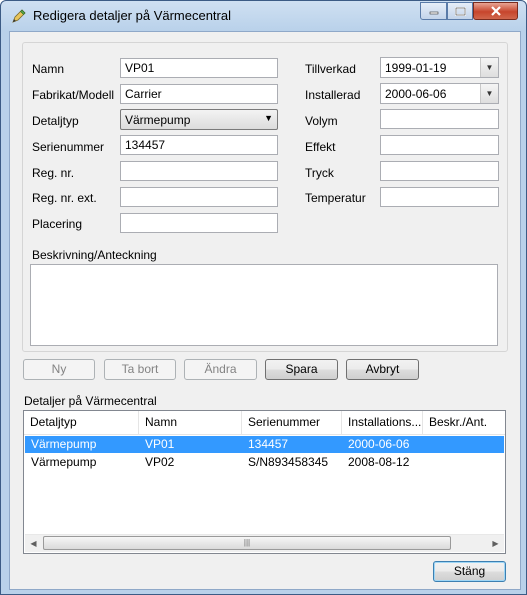 The width and height of the screenshot is (527, 595). What do you see at coordinates (333, 95) in the screenshot?
I see `installerad-label: Installerad` at bounding box center [333, 95].